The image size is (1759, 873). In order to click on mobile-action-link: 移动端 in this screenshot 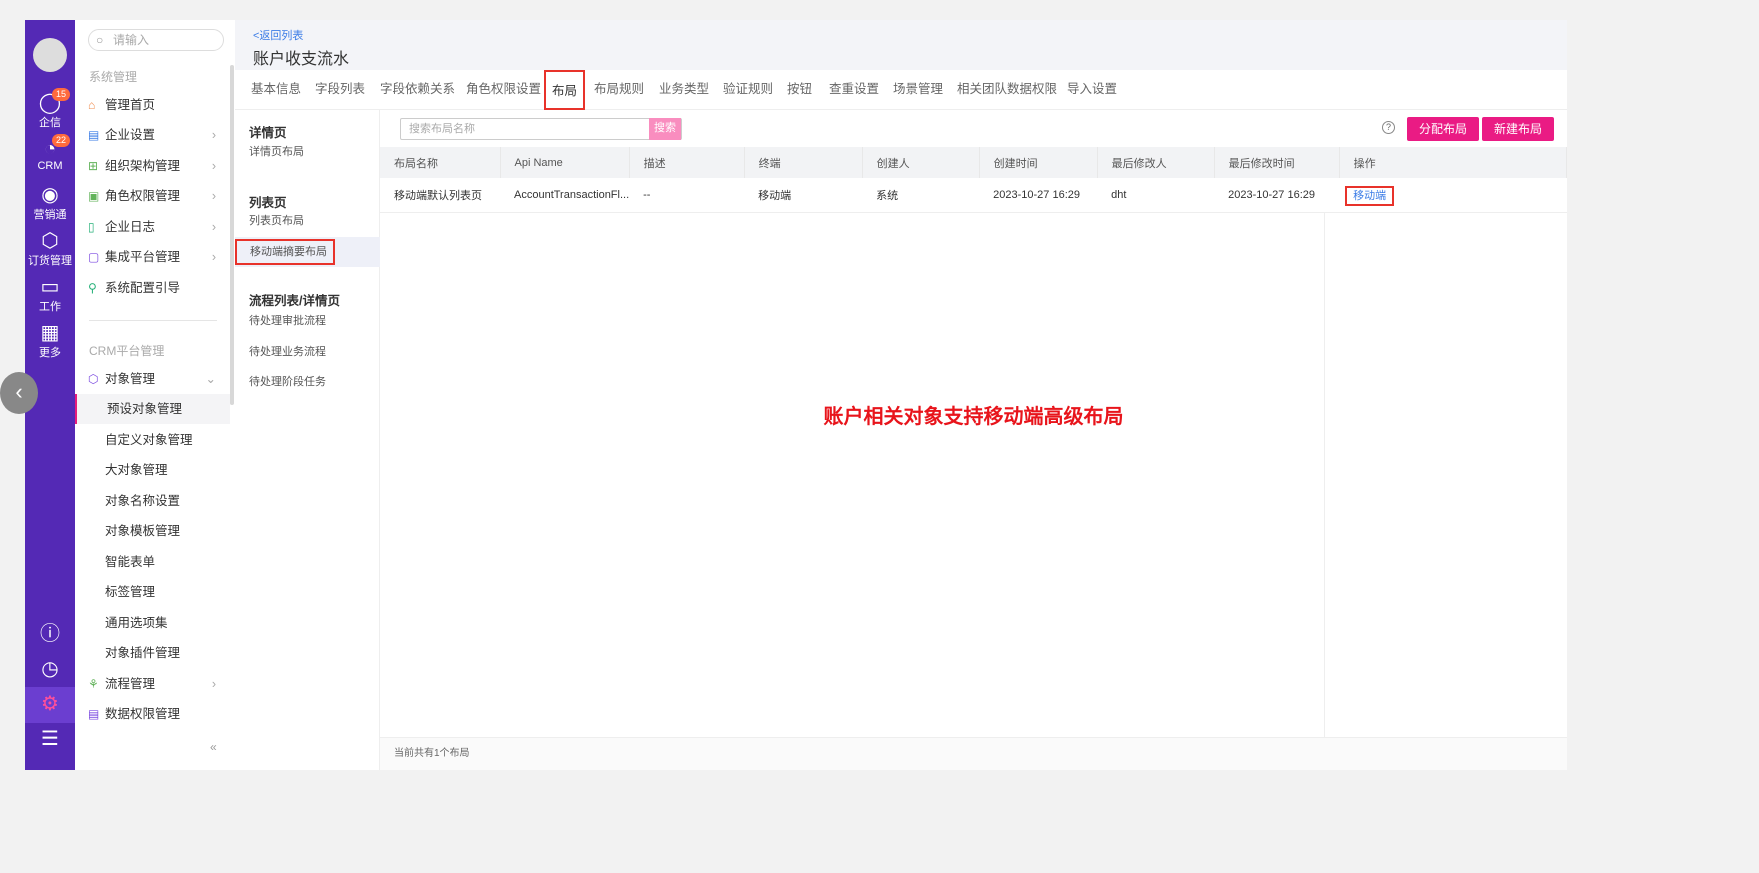, I will do `click(1370, 195)`.